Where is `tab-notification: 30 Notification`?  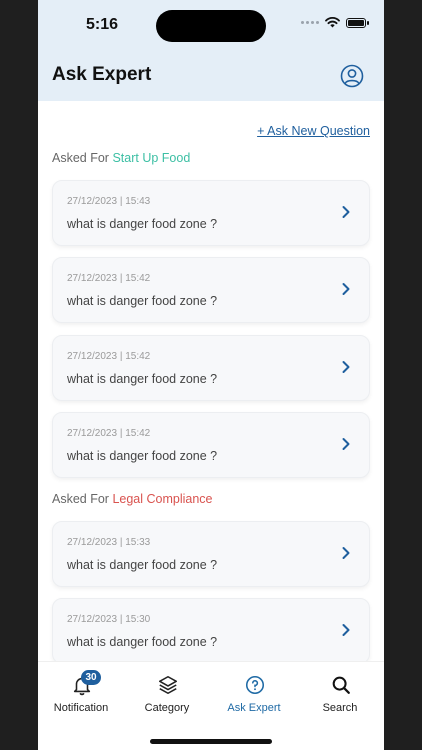
tab-notification: 30 Notification is located at coordinates (81, 692).